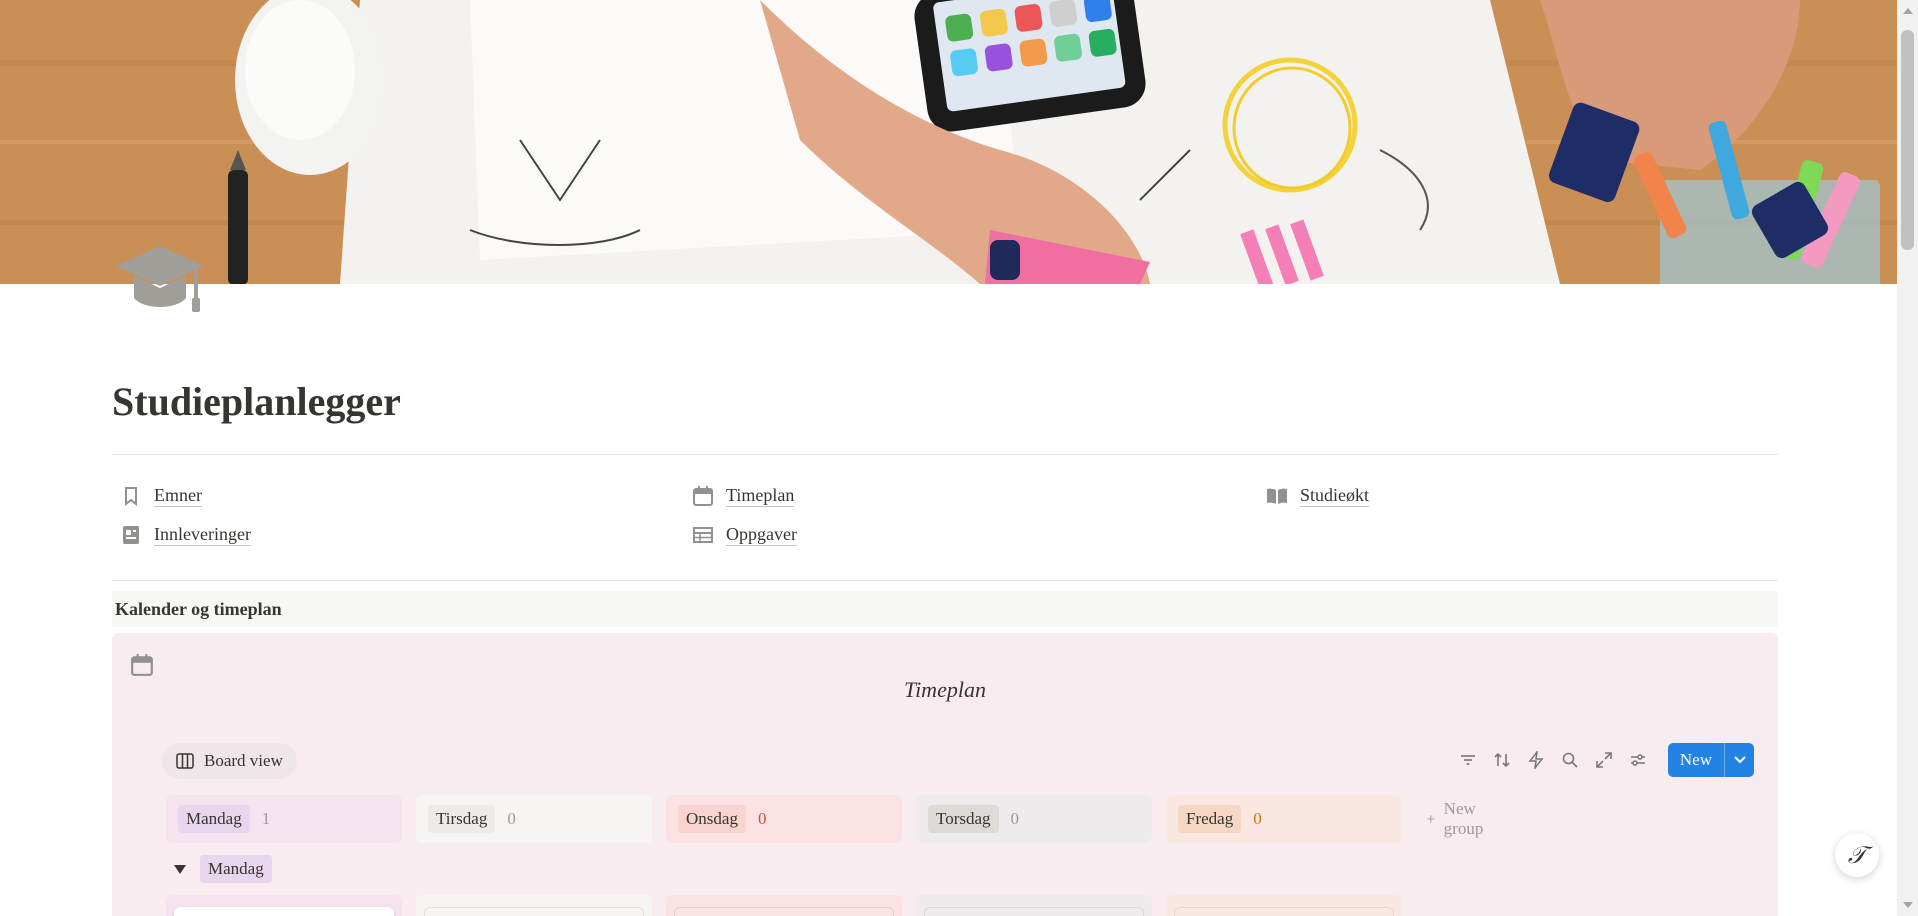 This screenshot has width=1918, height=916. Describe the element at coordinates (945, 609) in the screenshot. I see `section-heading: Kalender og timeplan` at that location.